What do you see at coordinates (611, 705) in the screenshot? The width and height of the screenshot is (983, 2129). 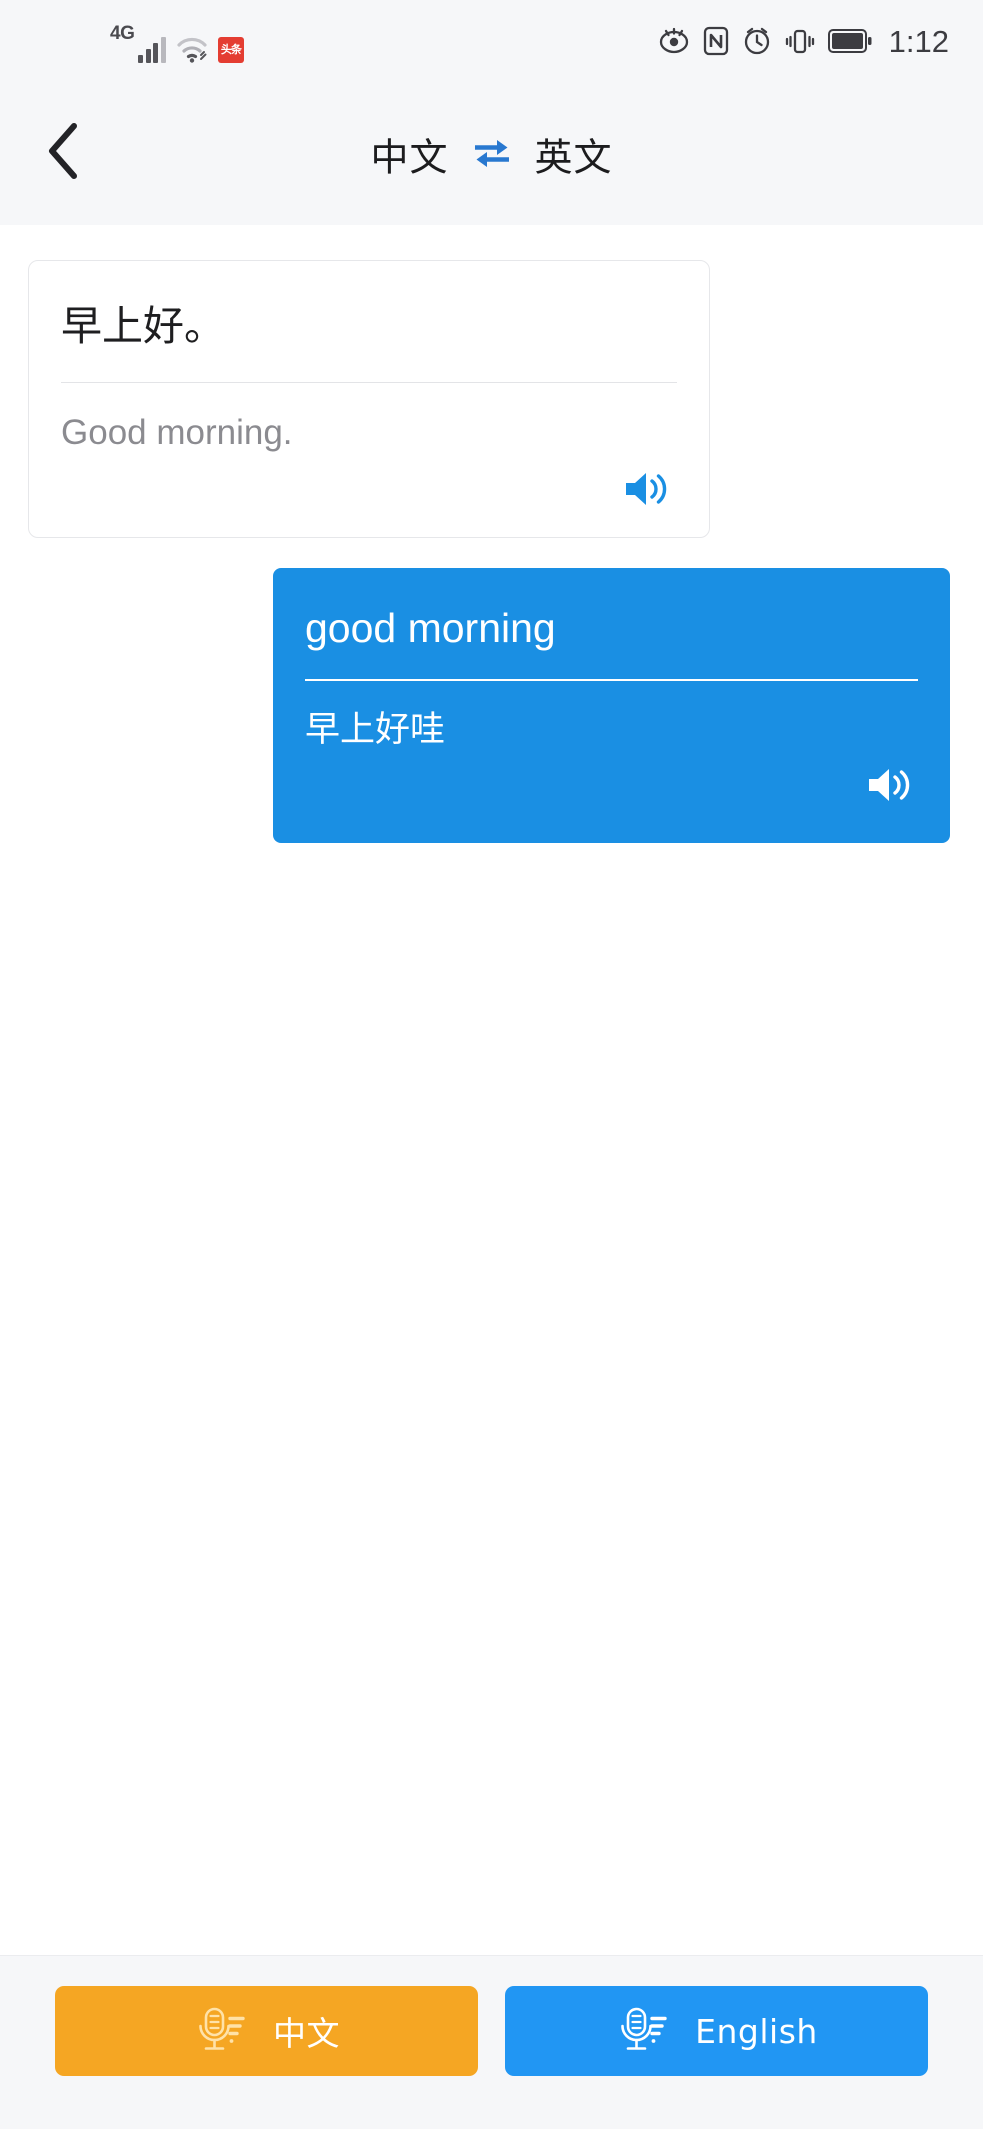 I see `translation-card-target: good morning 早上好哇` at bounding box center [611, 705].